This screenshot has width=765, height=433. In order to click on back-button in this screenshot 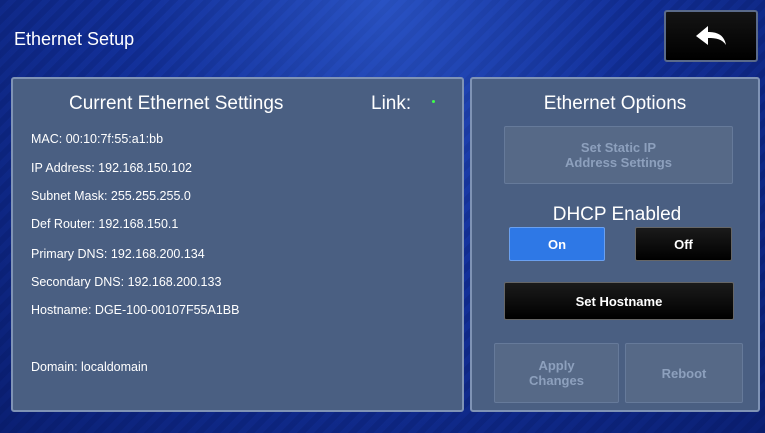, I will do `click(711, 36)`.